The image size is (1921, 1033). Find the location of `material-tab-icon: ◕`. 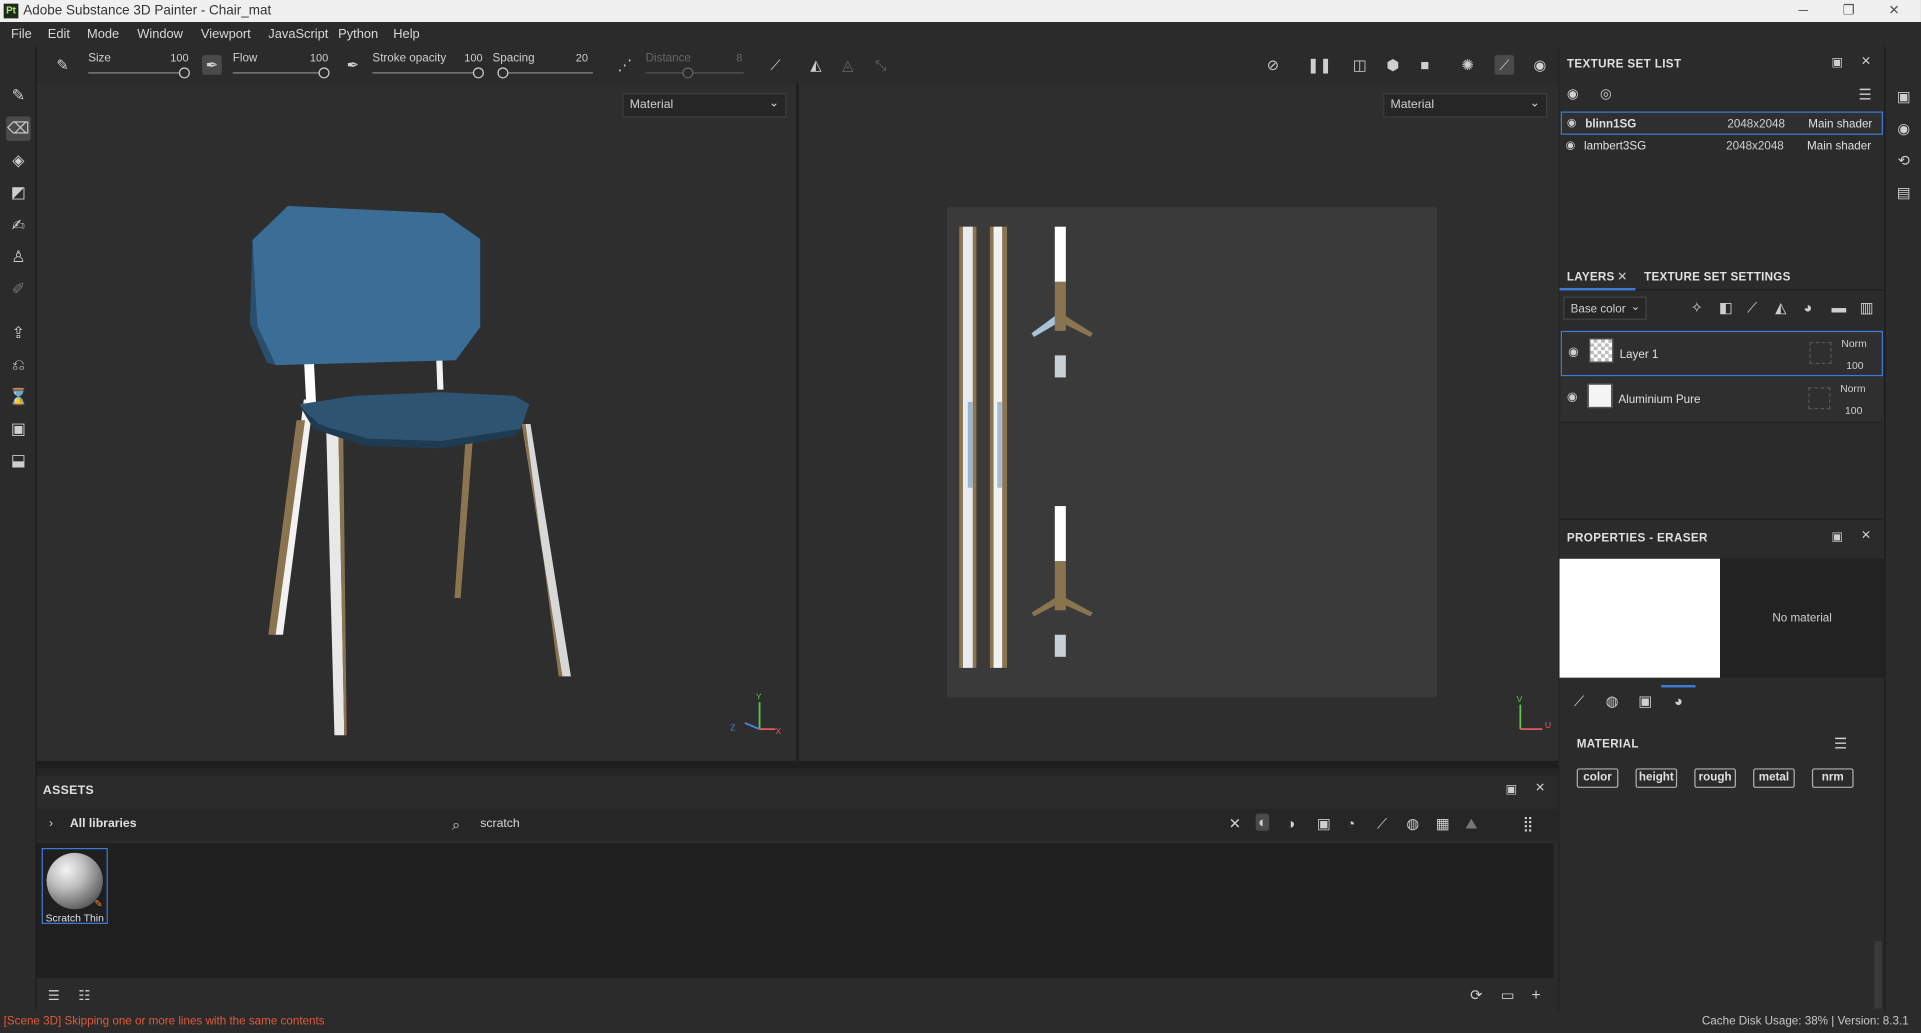

material-tab-icon: ◕ is located at coordinates (1679, 701).